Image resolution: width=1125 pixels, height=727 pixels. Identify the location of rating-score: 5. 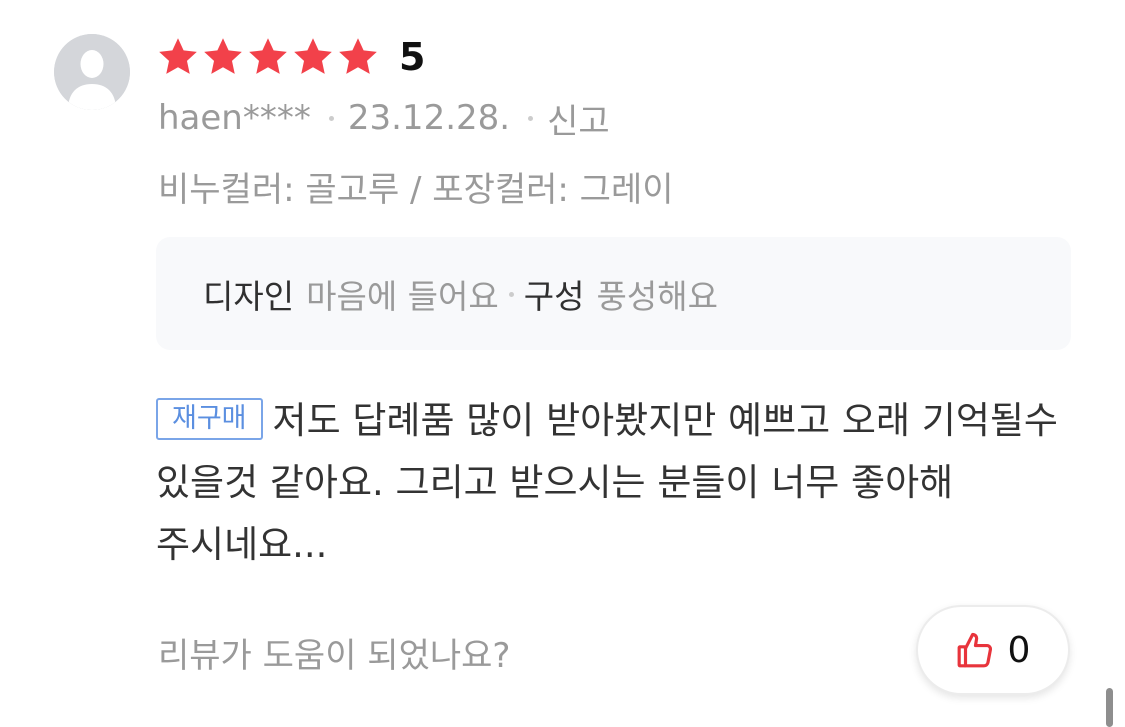
(412, 57).